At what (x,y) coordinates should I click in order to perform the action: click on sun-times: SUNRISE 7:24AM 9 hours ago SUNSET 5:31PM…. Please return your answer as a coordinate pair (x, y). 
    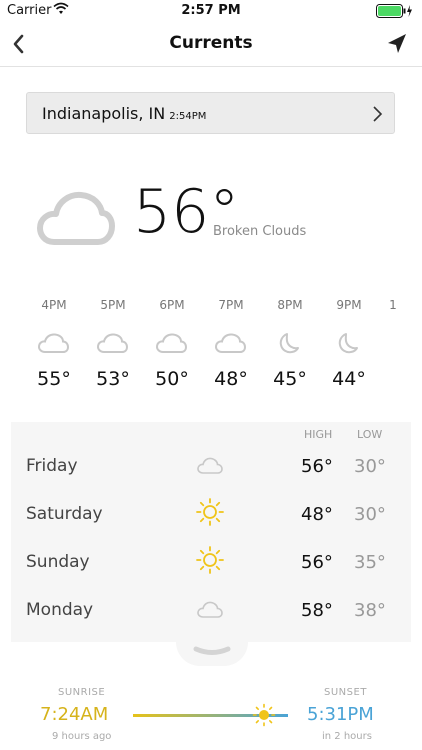
    Looking at the image, I should click on (211, 715).